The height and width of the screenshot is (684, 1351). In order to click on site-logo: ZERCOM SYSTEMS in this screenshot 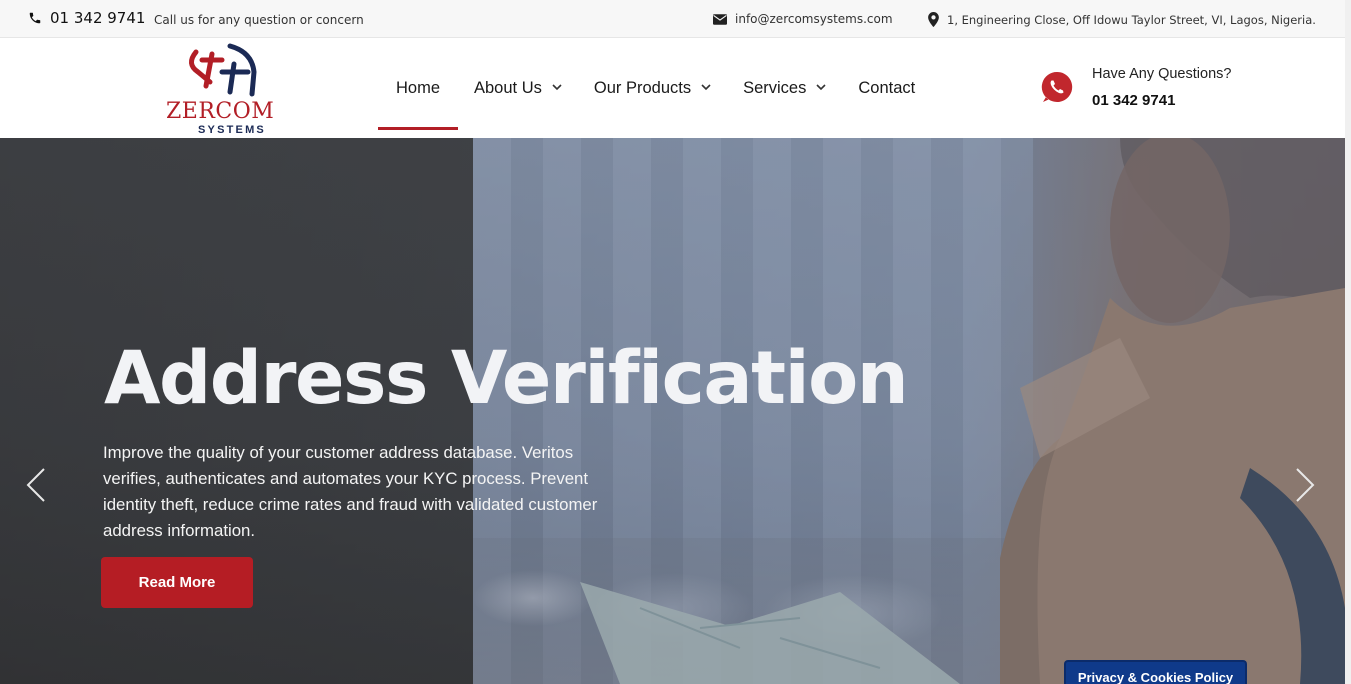, I will do `click(221, 89)`.